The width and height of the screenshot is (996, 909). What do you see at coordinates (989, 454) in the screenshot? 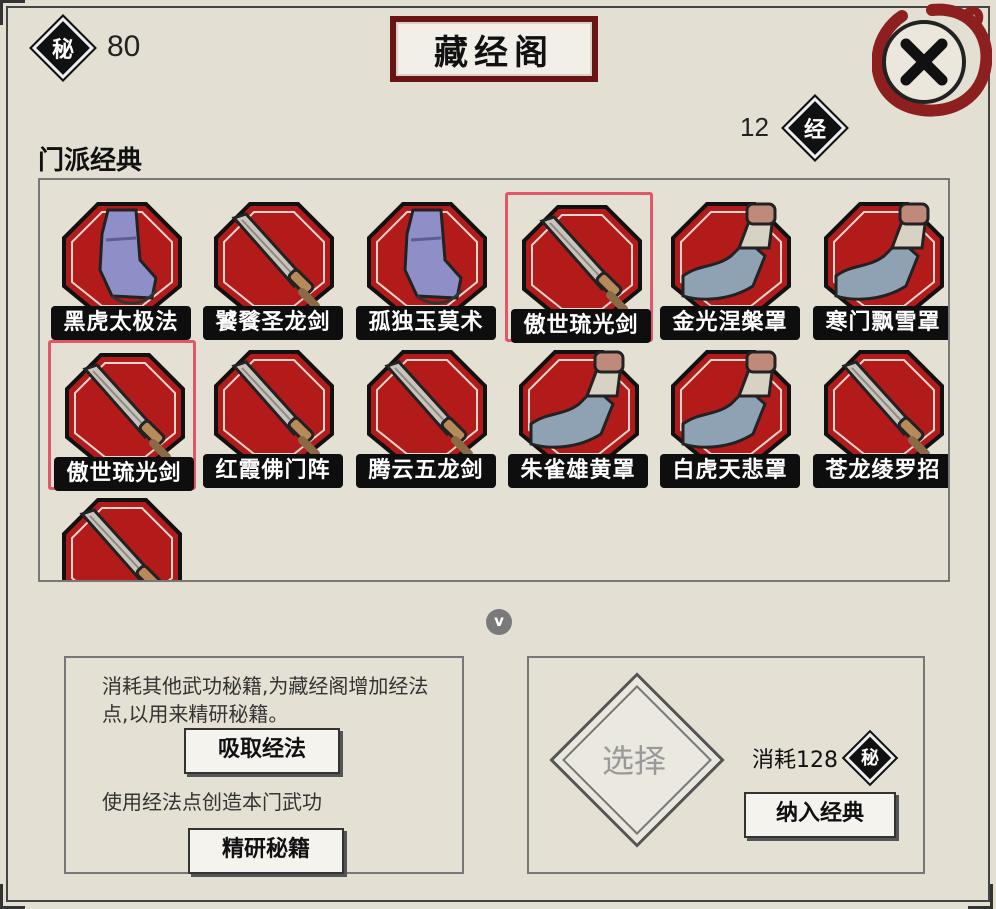
I see `frame-right-edge` at bounding box center [989, 454].